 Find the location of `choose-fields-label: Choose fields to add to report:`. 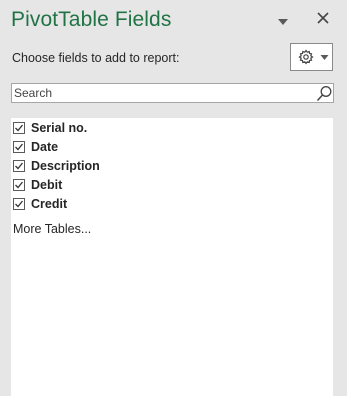

choose-fields-label: Choose fields to add to report: is located at coordinates (96, 58).